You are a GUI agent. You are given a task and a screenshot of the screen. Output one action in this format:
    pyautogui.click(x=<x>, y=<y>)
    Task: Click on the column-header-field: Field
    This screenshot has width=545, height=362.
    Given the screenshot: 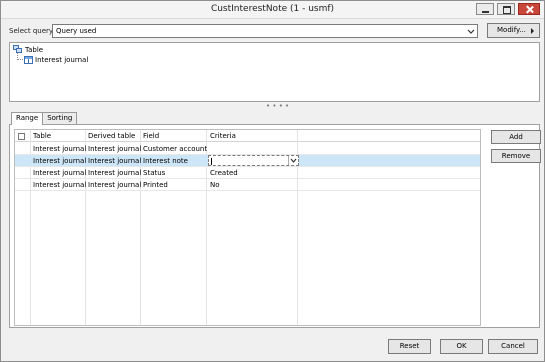 What is the action you would take?
    pyautogui.click(x=151, y=136)
    